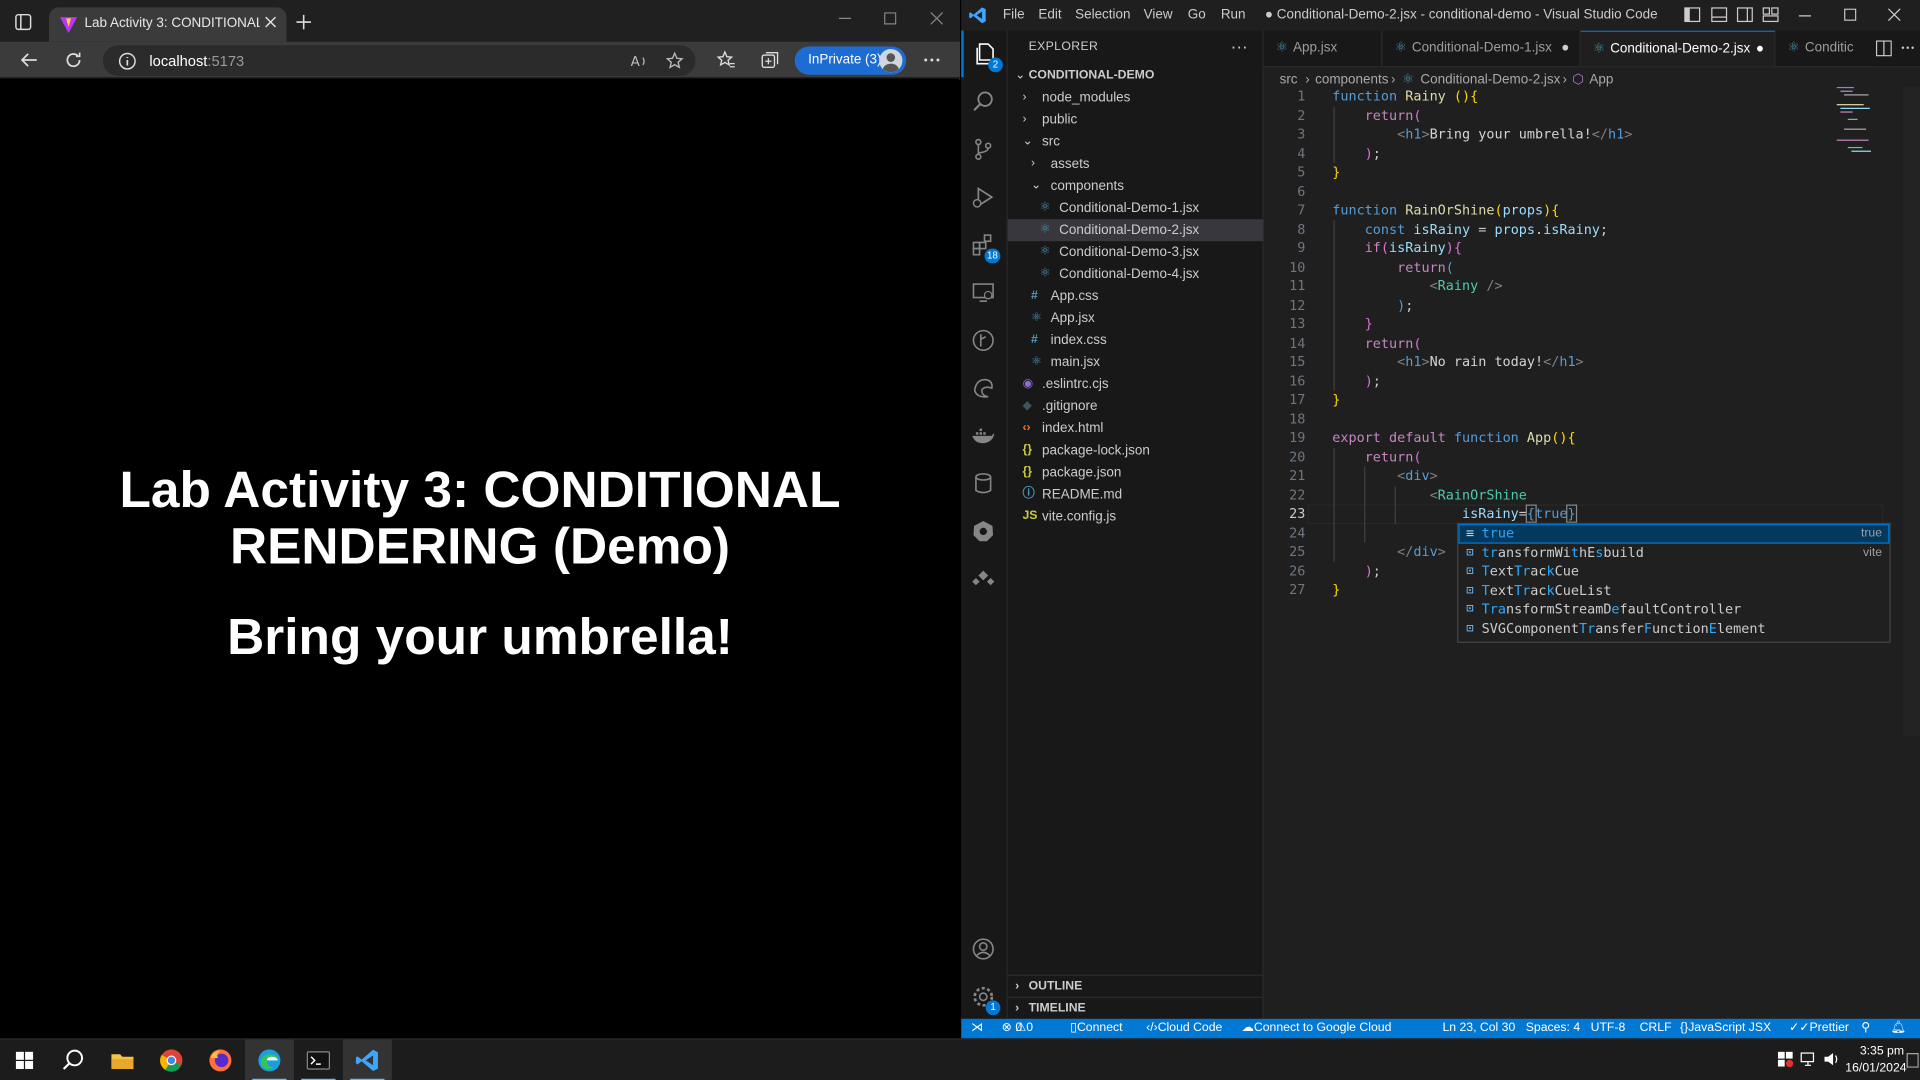 The width and height of the screenshot is (1920, 1080). I want to click on tree-file: ⓘ README.md, so click(1136, 495).